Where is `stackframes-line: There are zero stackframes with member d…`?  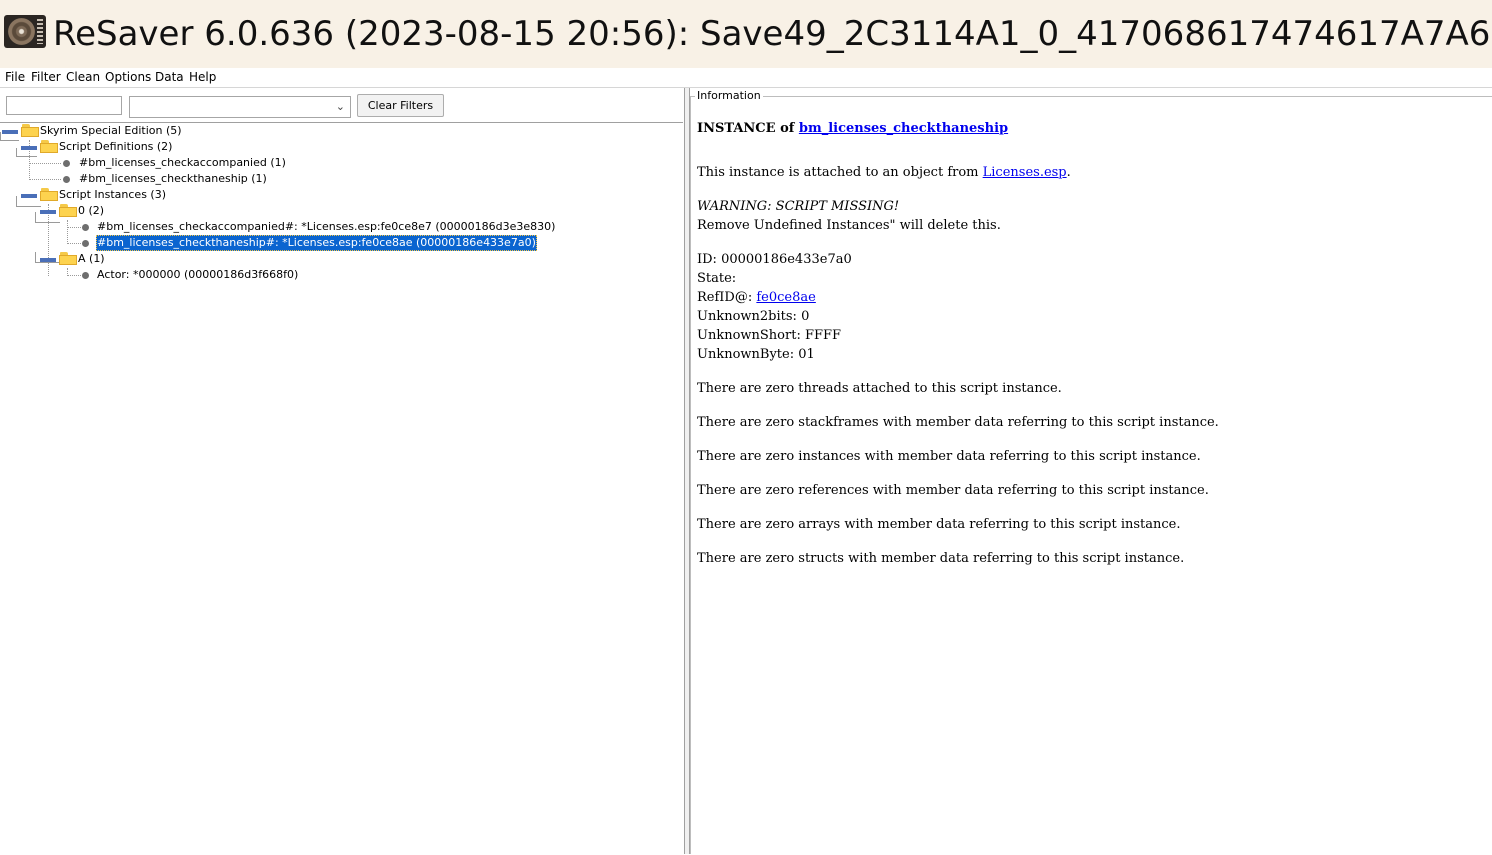
stackframes-line: There are zero stackframes with member d… is located at coordinates (958, 422).